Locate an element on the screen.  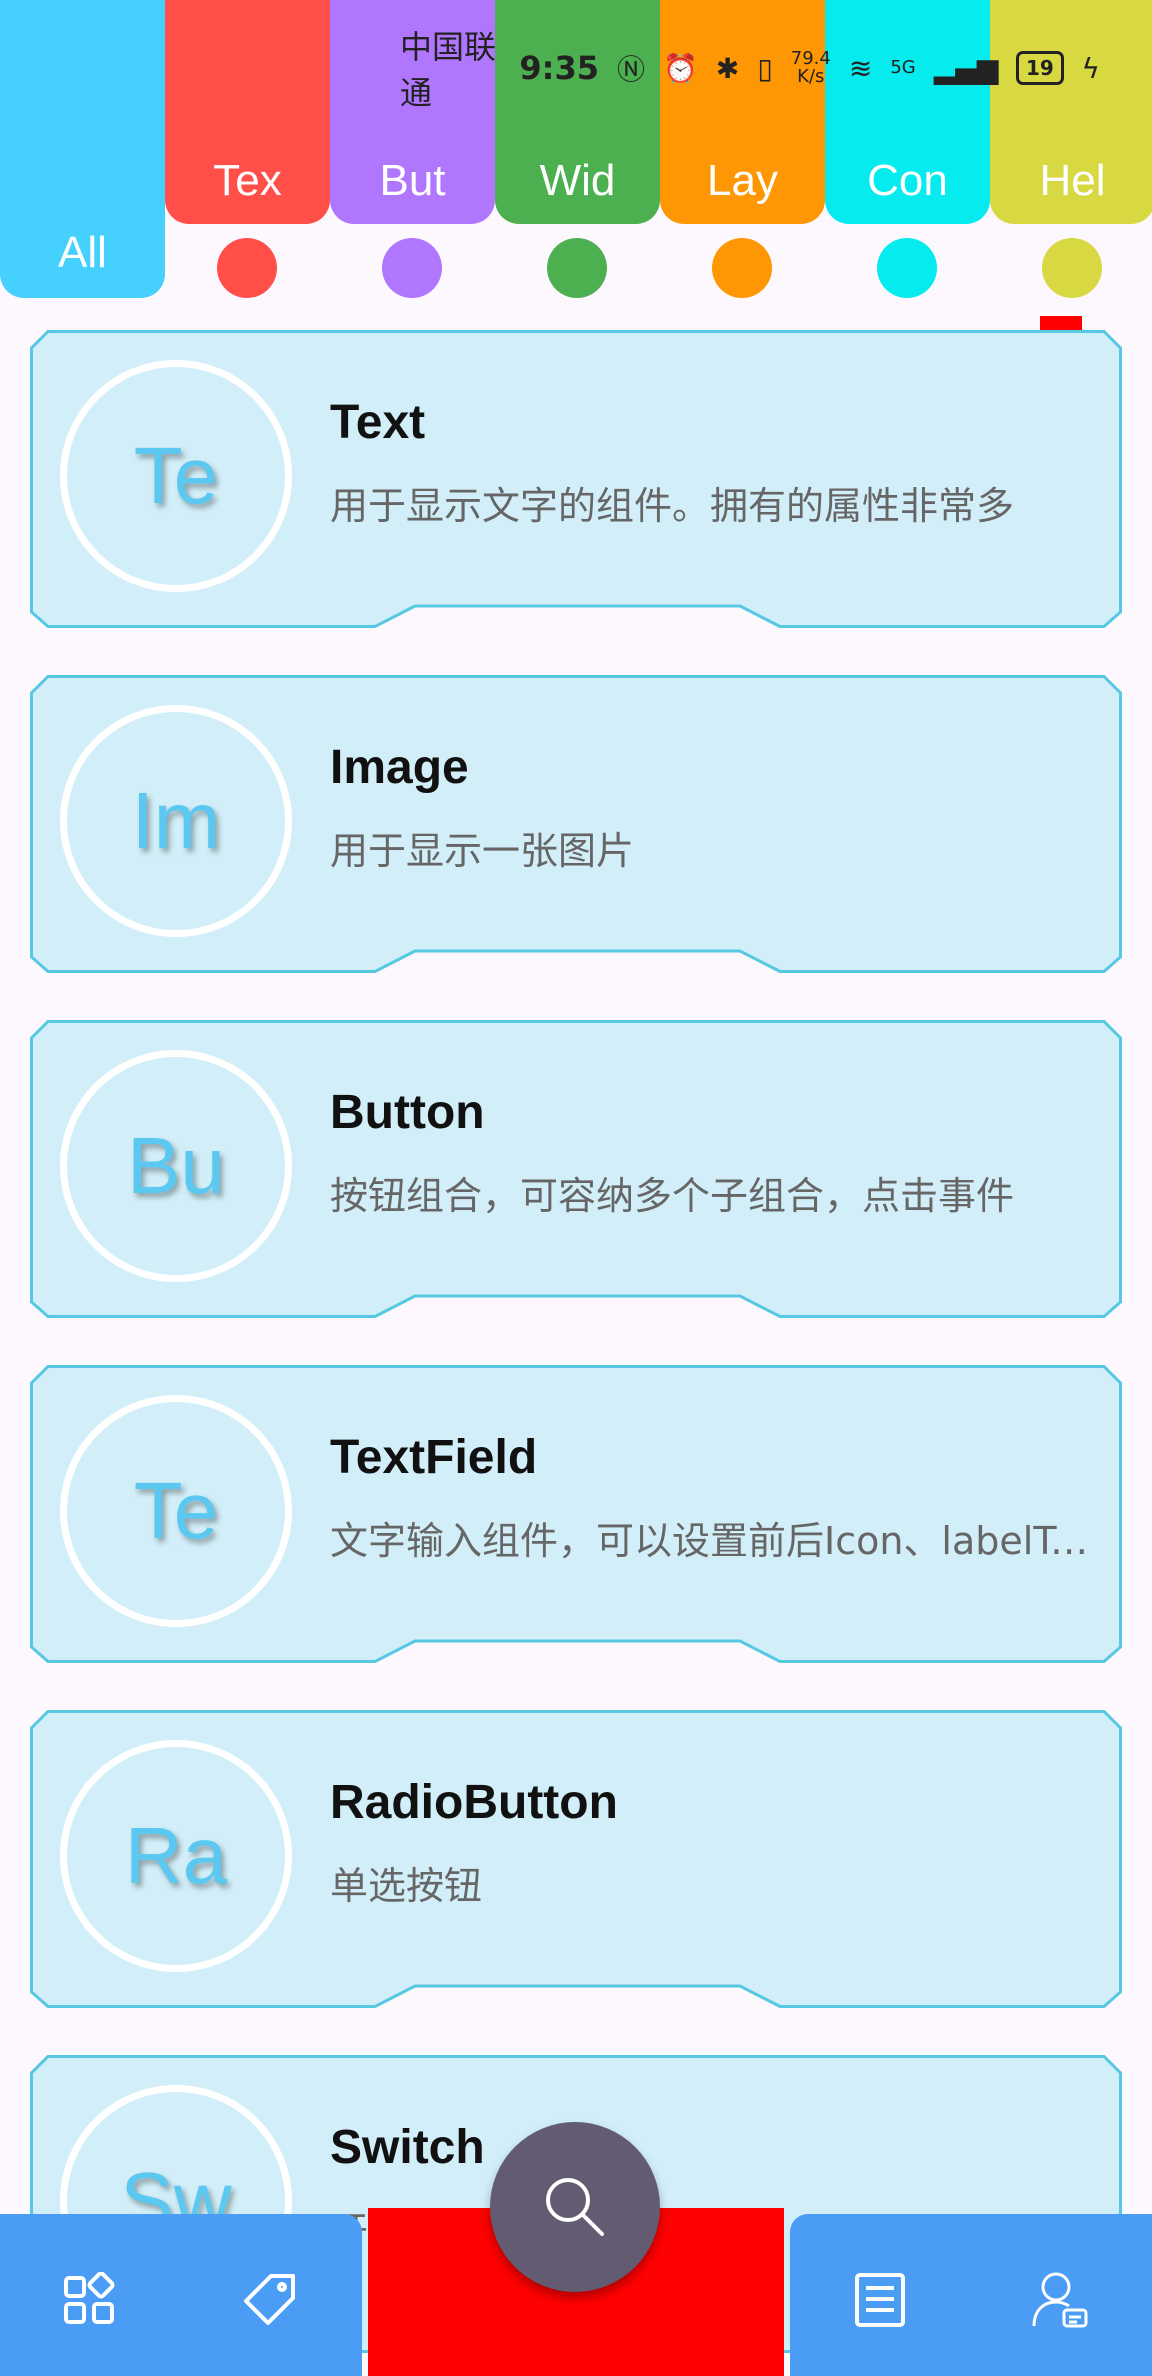
category-tab-con: Con is located at coordinates (907, 112).